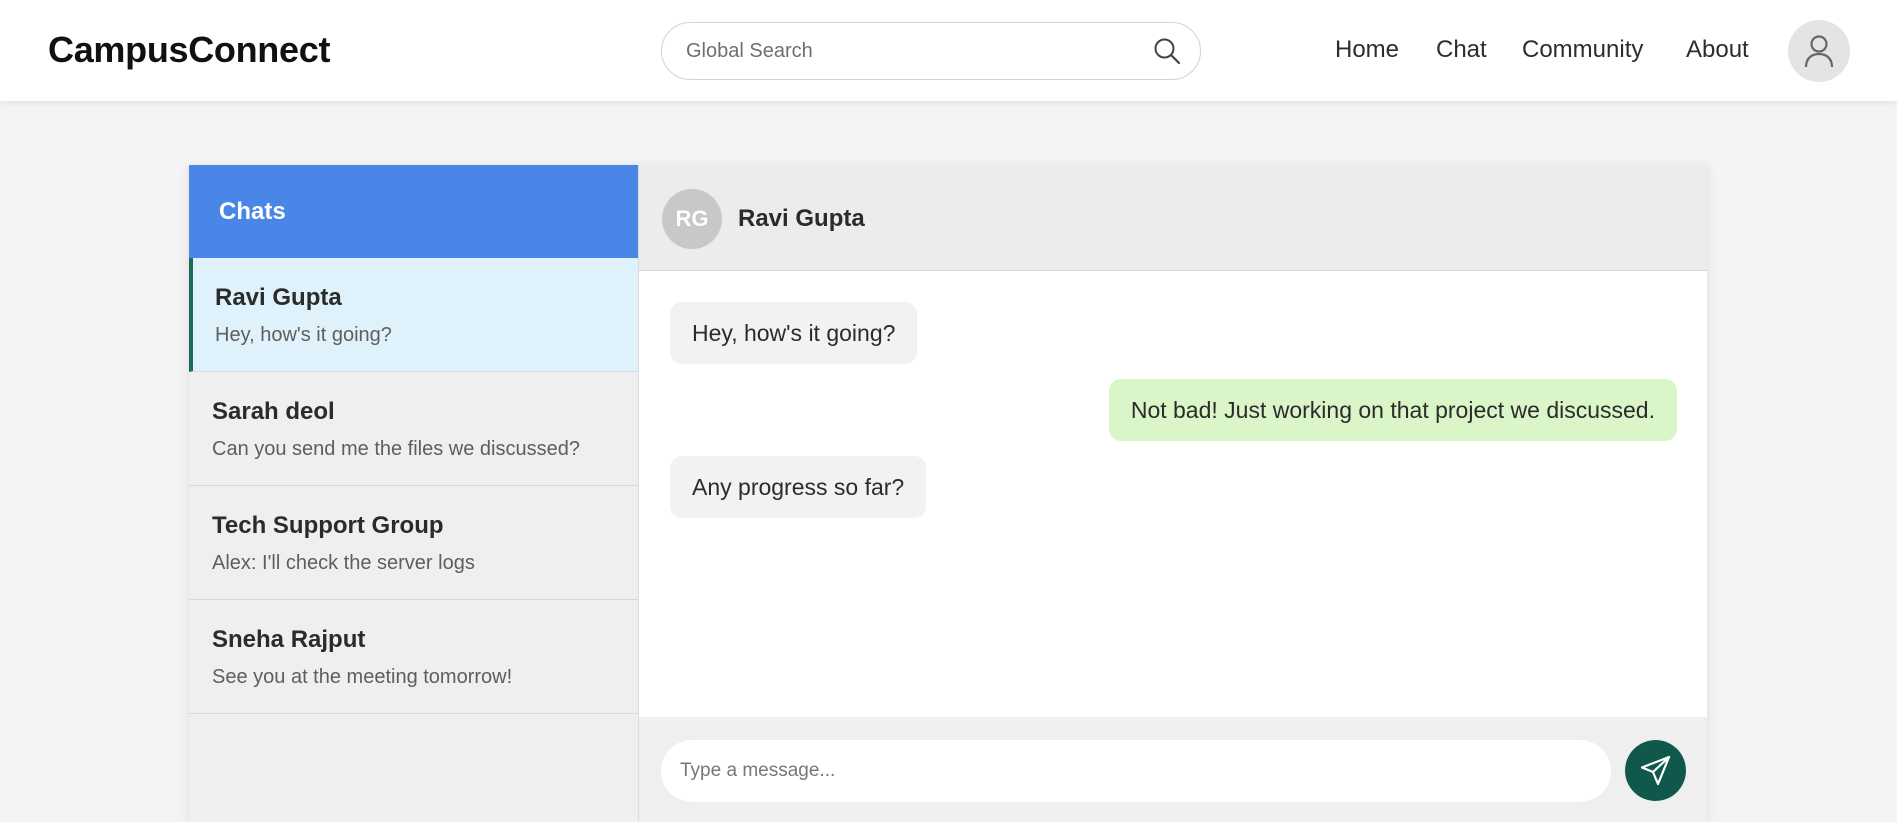 The height and width of the screenshot is (822, 1897). I want to click on conversation-header: RG Ravi Gupta, so click(1173, 218).